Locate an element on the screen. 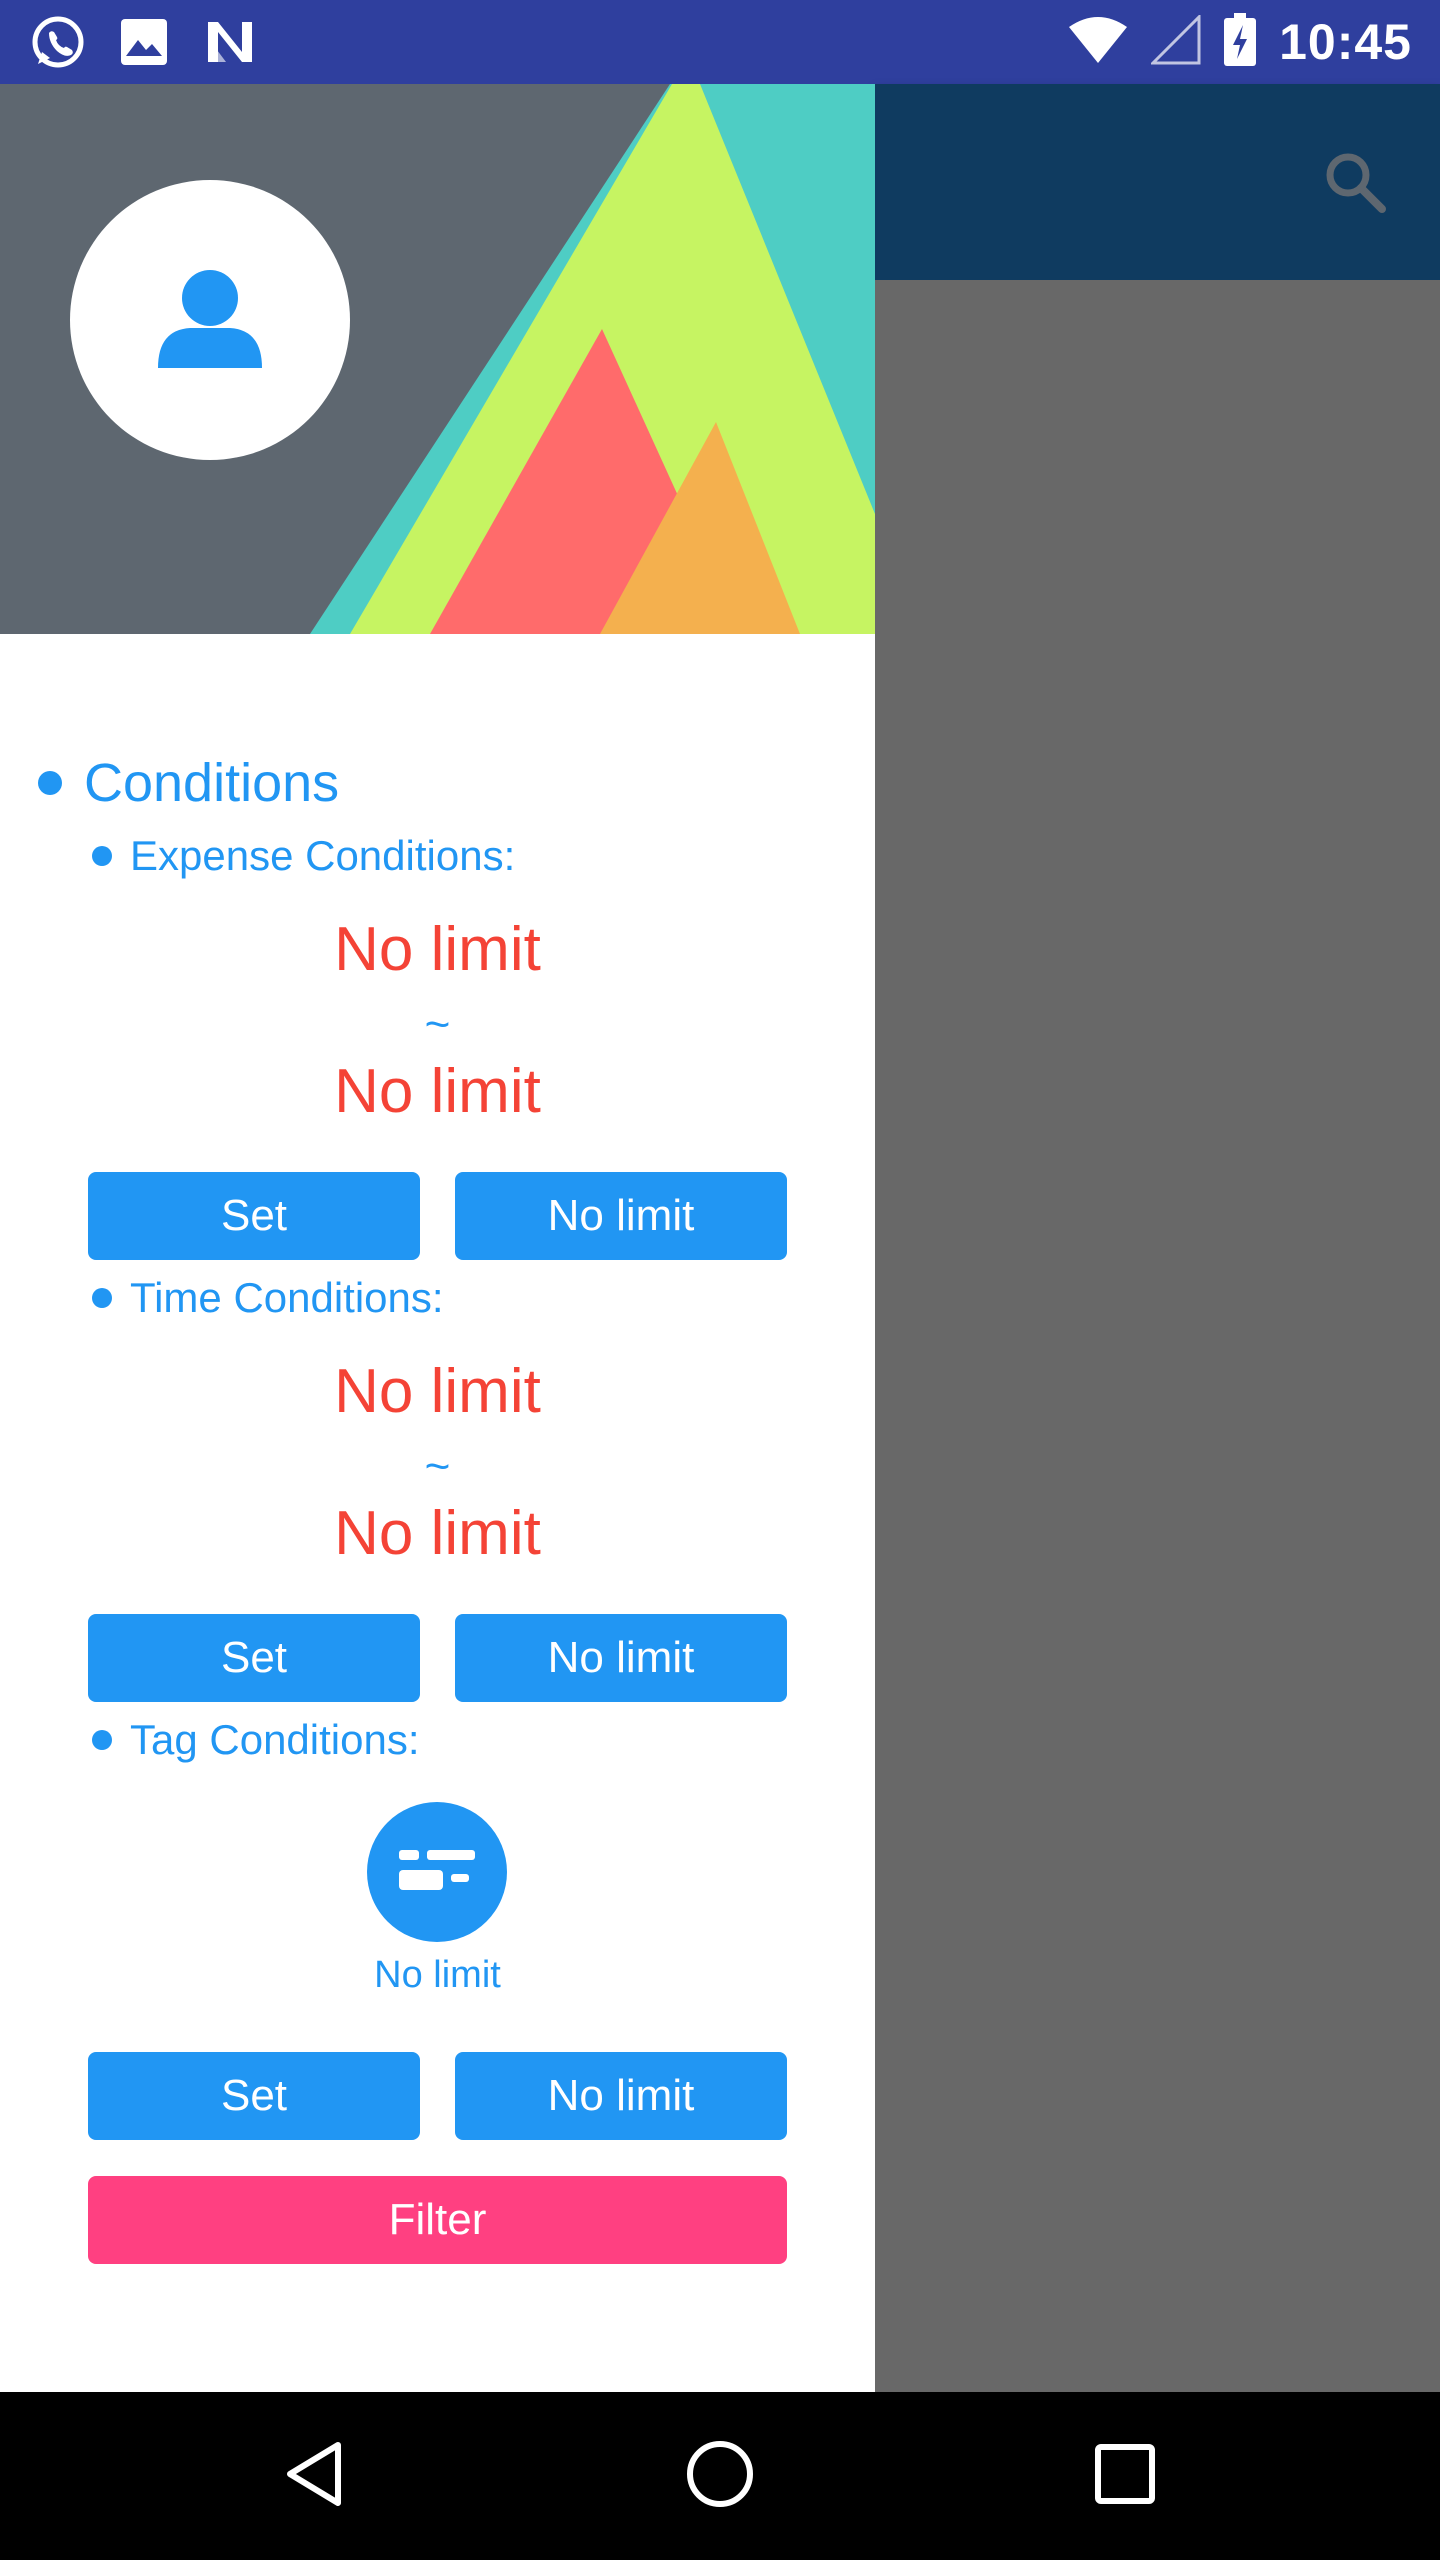 This screenshot has height=2560, width=1440. drawer-header is located at coordinates (437, 359).